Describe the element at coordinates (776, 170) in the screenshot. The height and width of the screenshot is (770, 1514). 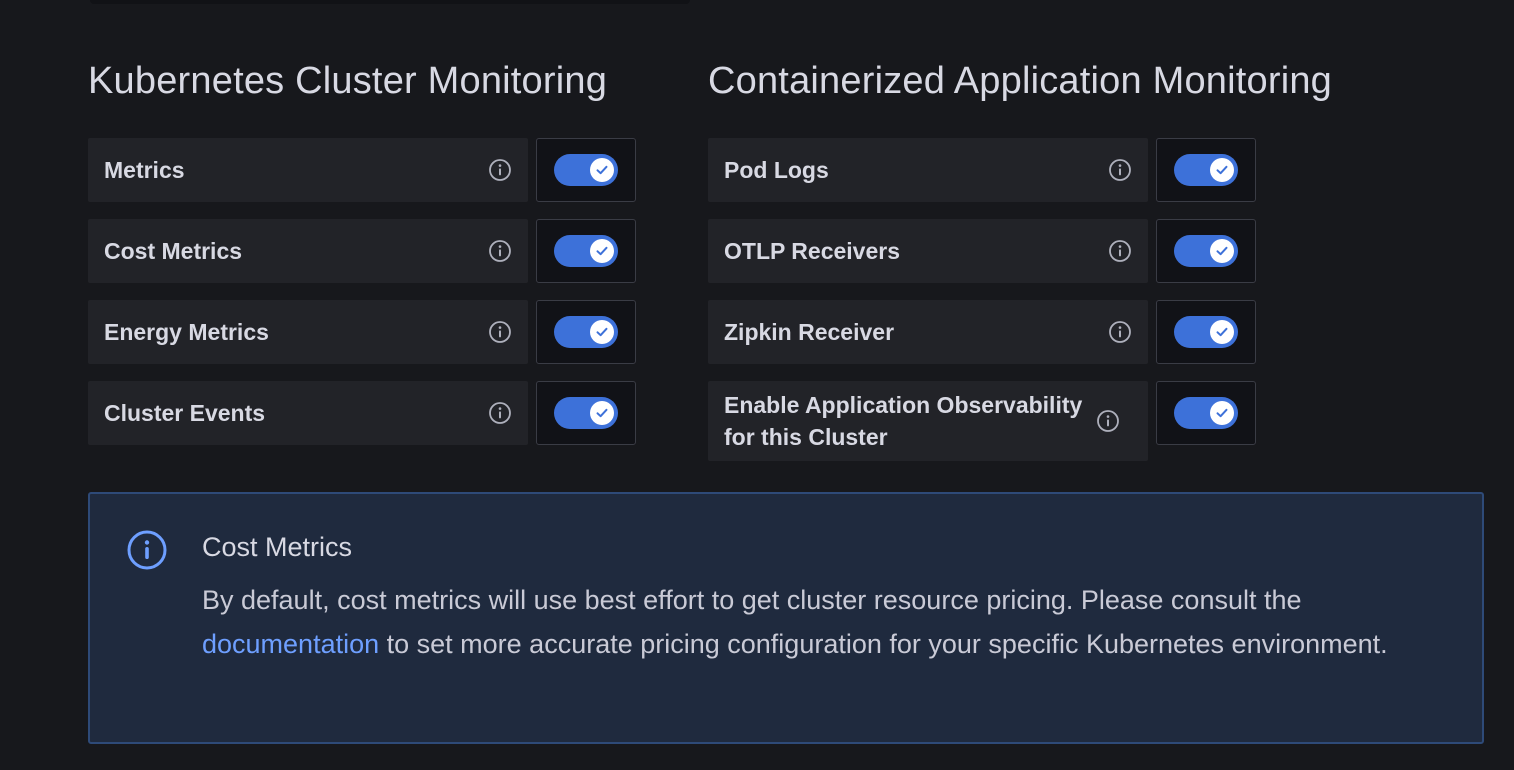
I see `option-label: Pod Logs` at that location.